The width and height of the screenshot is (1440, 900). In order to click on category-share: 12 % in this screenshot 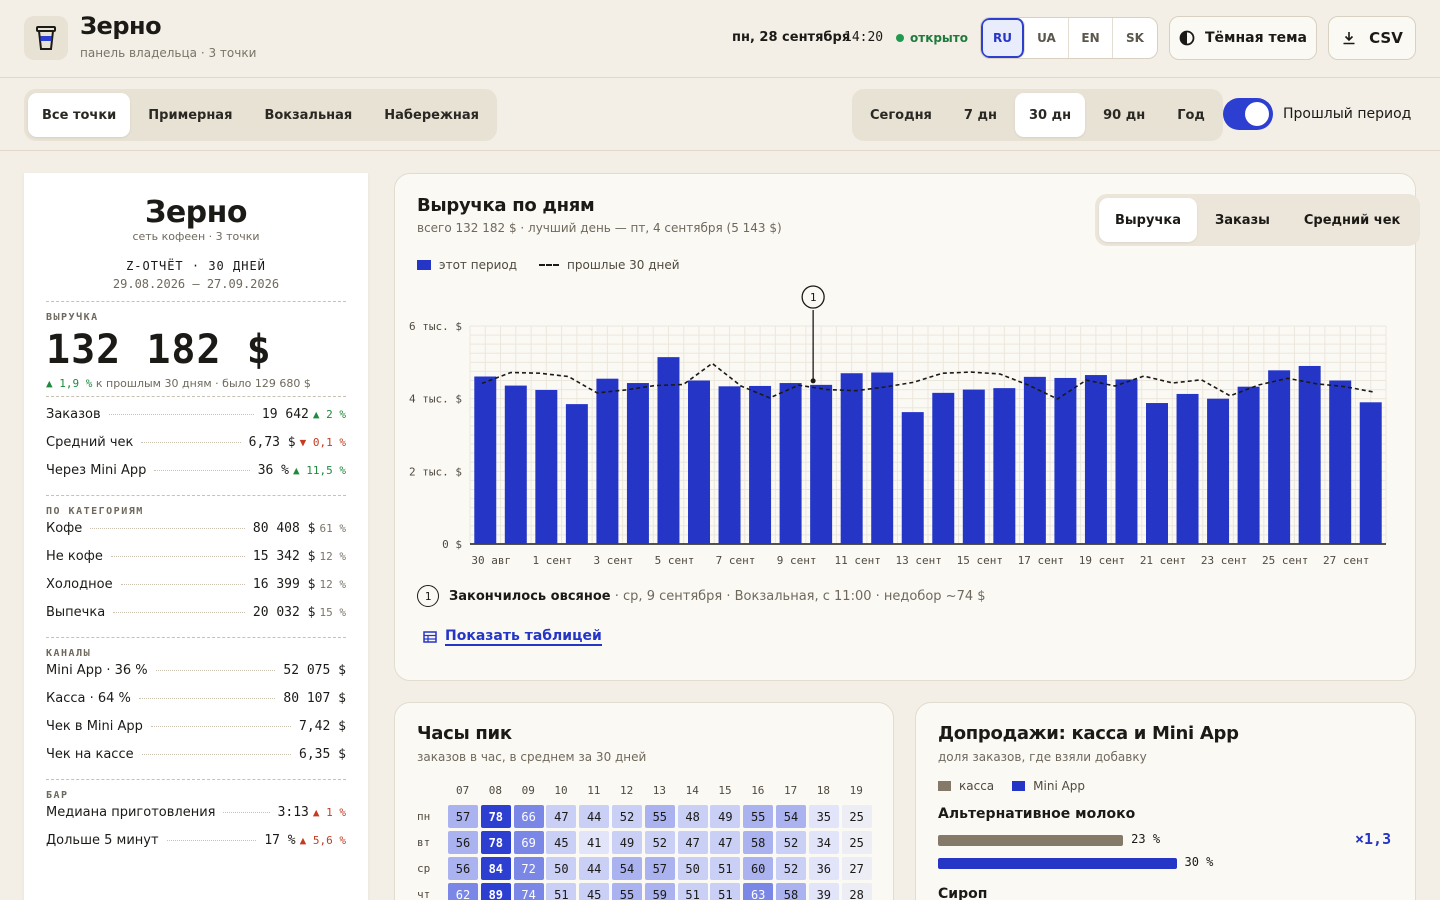, I will do `click(333, 584)`.